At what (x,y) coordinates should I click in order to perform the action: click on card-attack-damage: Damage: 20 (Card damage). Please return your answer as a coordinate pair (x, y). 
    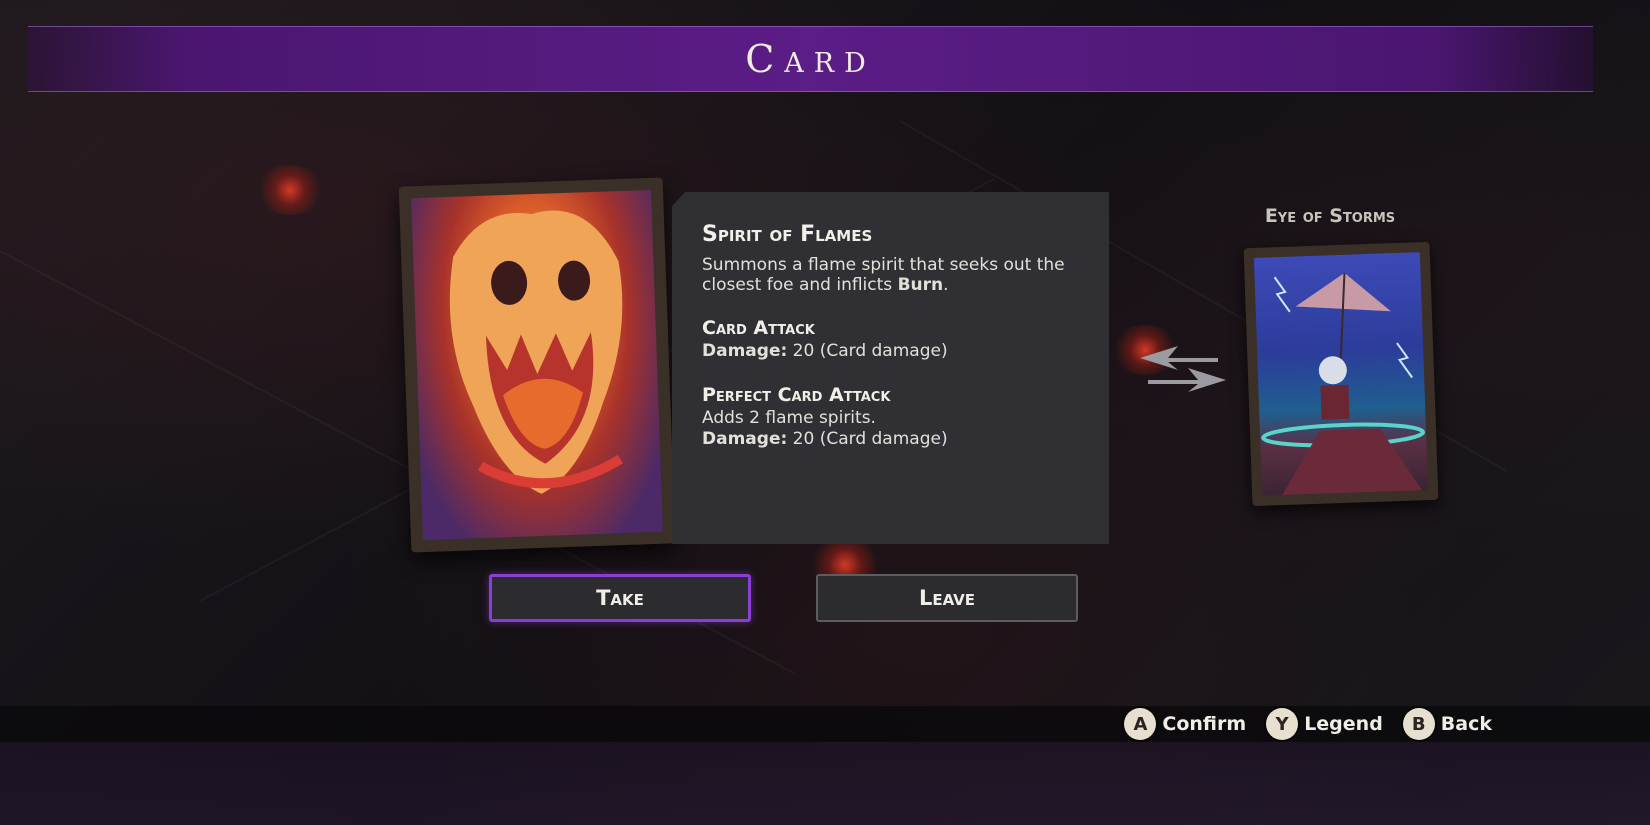
    Looking at the image, I should click on (891, 351).